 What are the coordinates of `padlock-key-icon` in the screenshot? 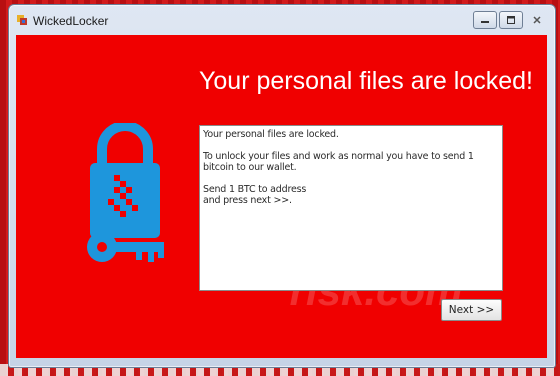 It's located at (125, 192).